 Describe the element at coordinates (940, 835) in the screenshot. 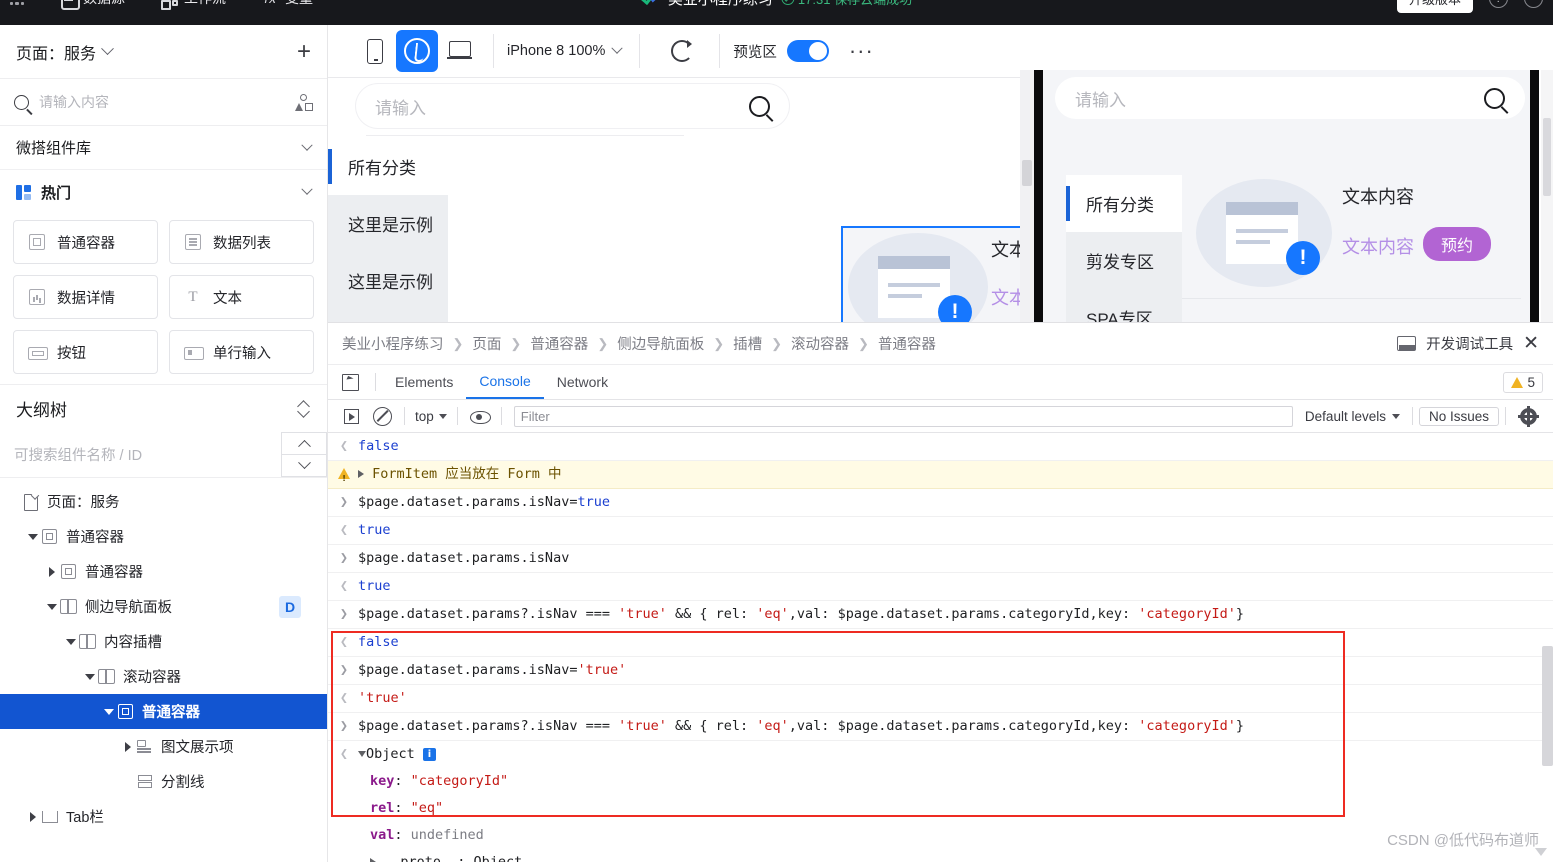

I see `console-object-property: val: undefined` at that location.